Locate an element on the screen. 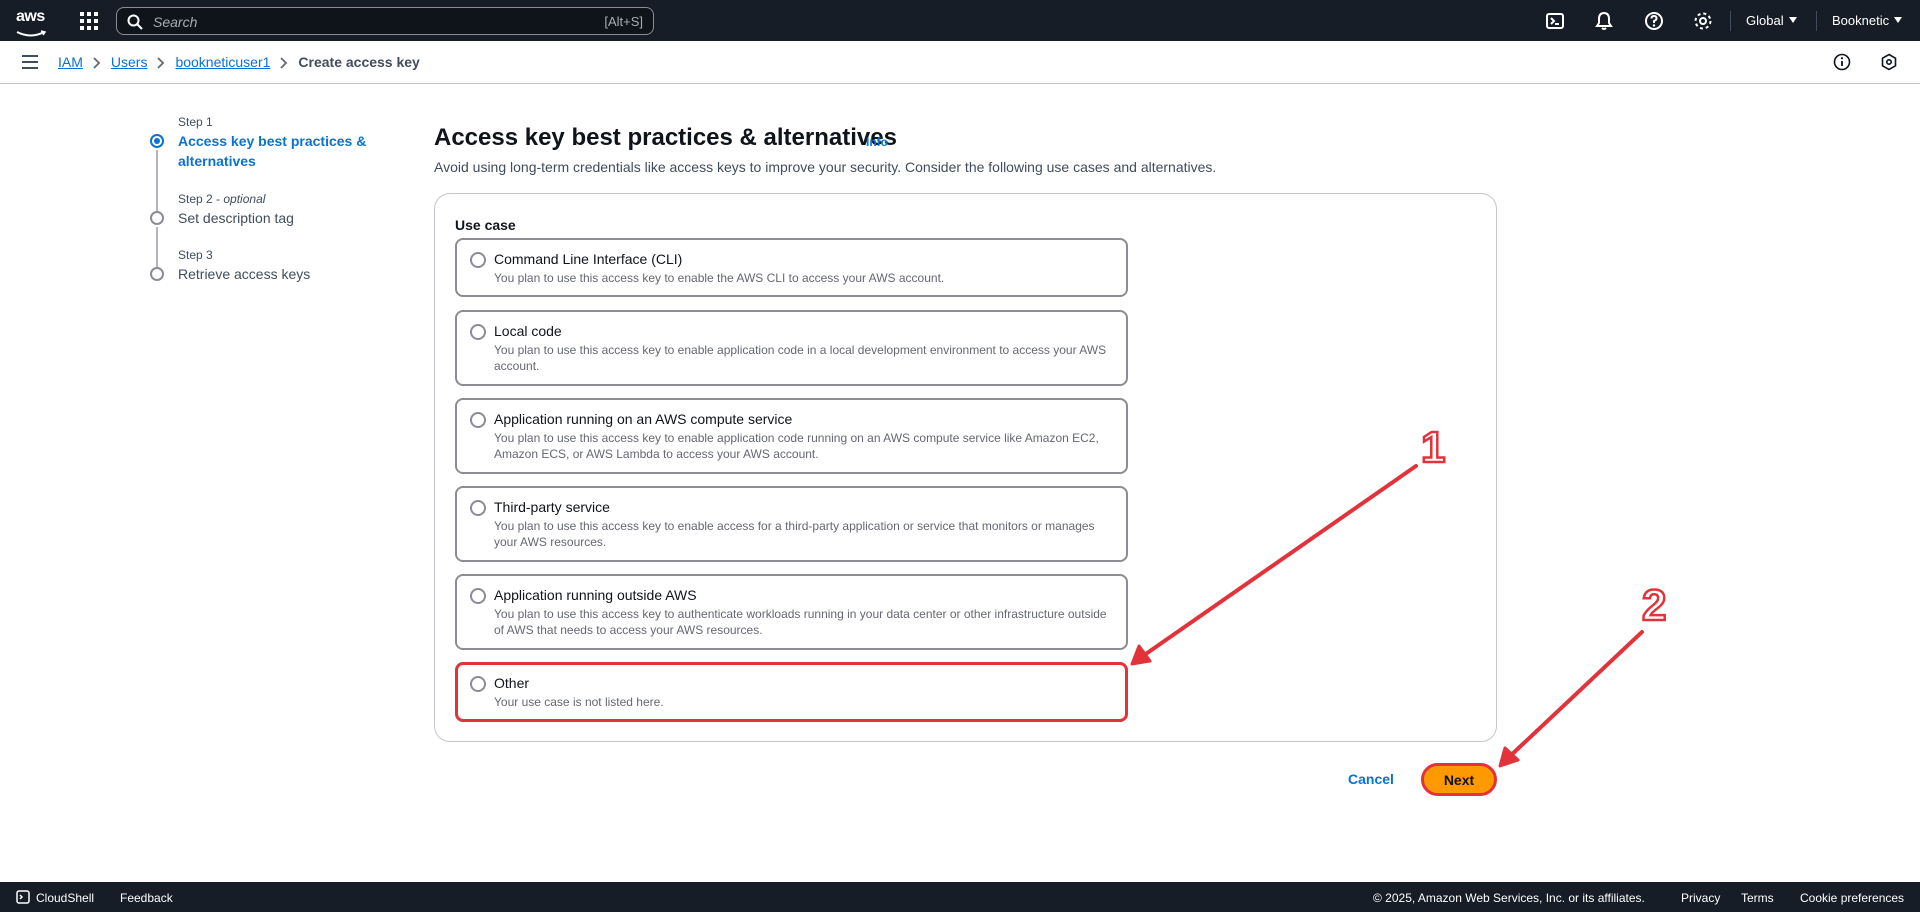 This screenshot has height=912, width=1920. services-grid-icon is located at coordinates (89, 21).